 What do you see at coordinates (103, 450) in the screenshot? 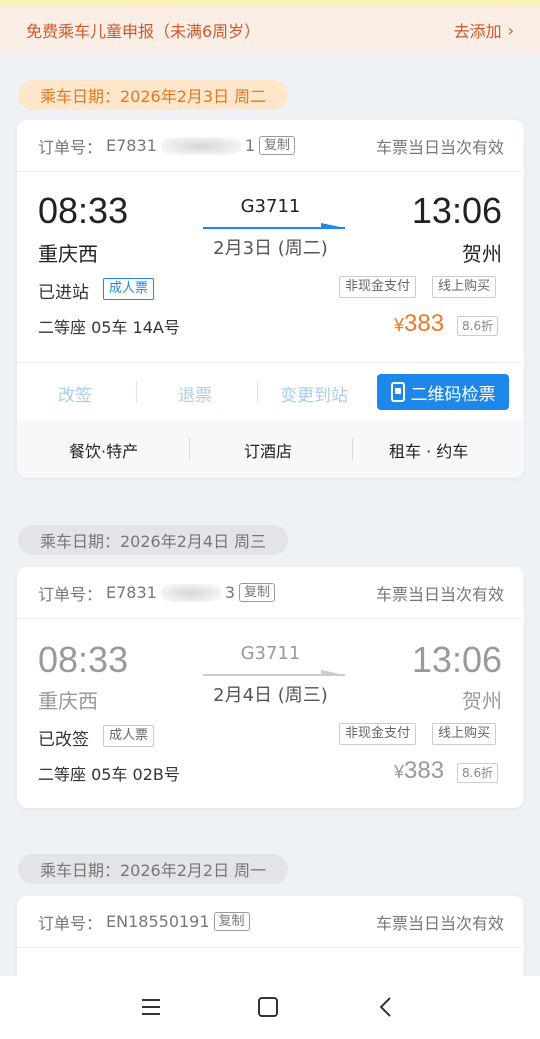
I see `service-food-link: 餐饮·特产` at bounding box center [103, 450].